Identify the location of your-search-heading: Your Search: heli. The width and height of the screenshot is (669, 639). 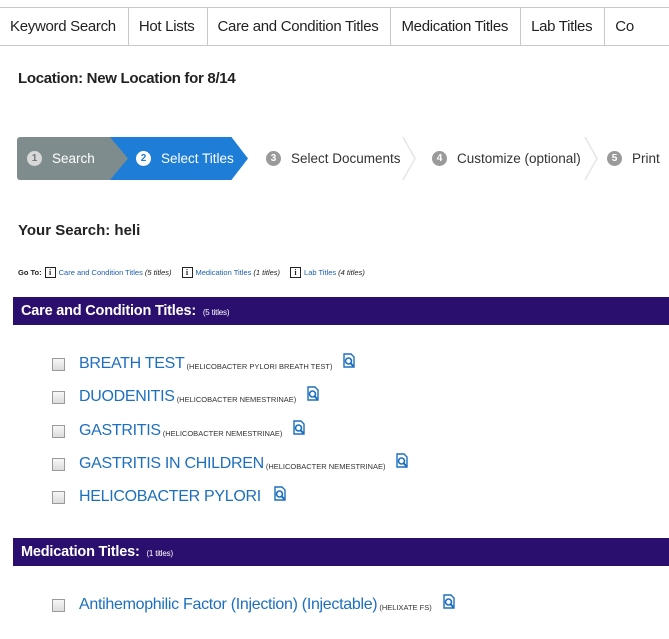
(79, 230).